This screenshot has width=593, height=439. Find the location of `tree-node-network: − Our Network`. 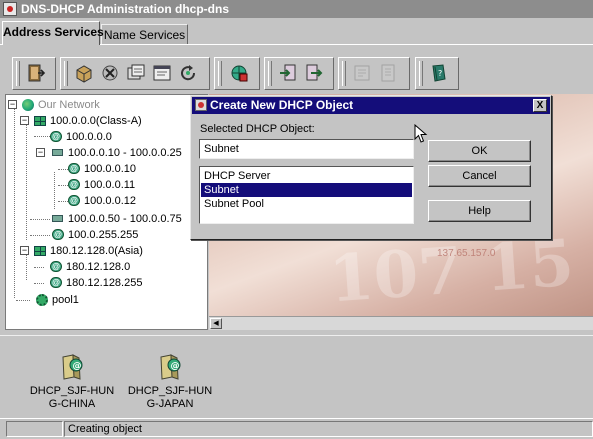

tree-node-network: − Our Network is located at coordinates (106, 105).